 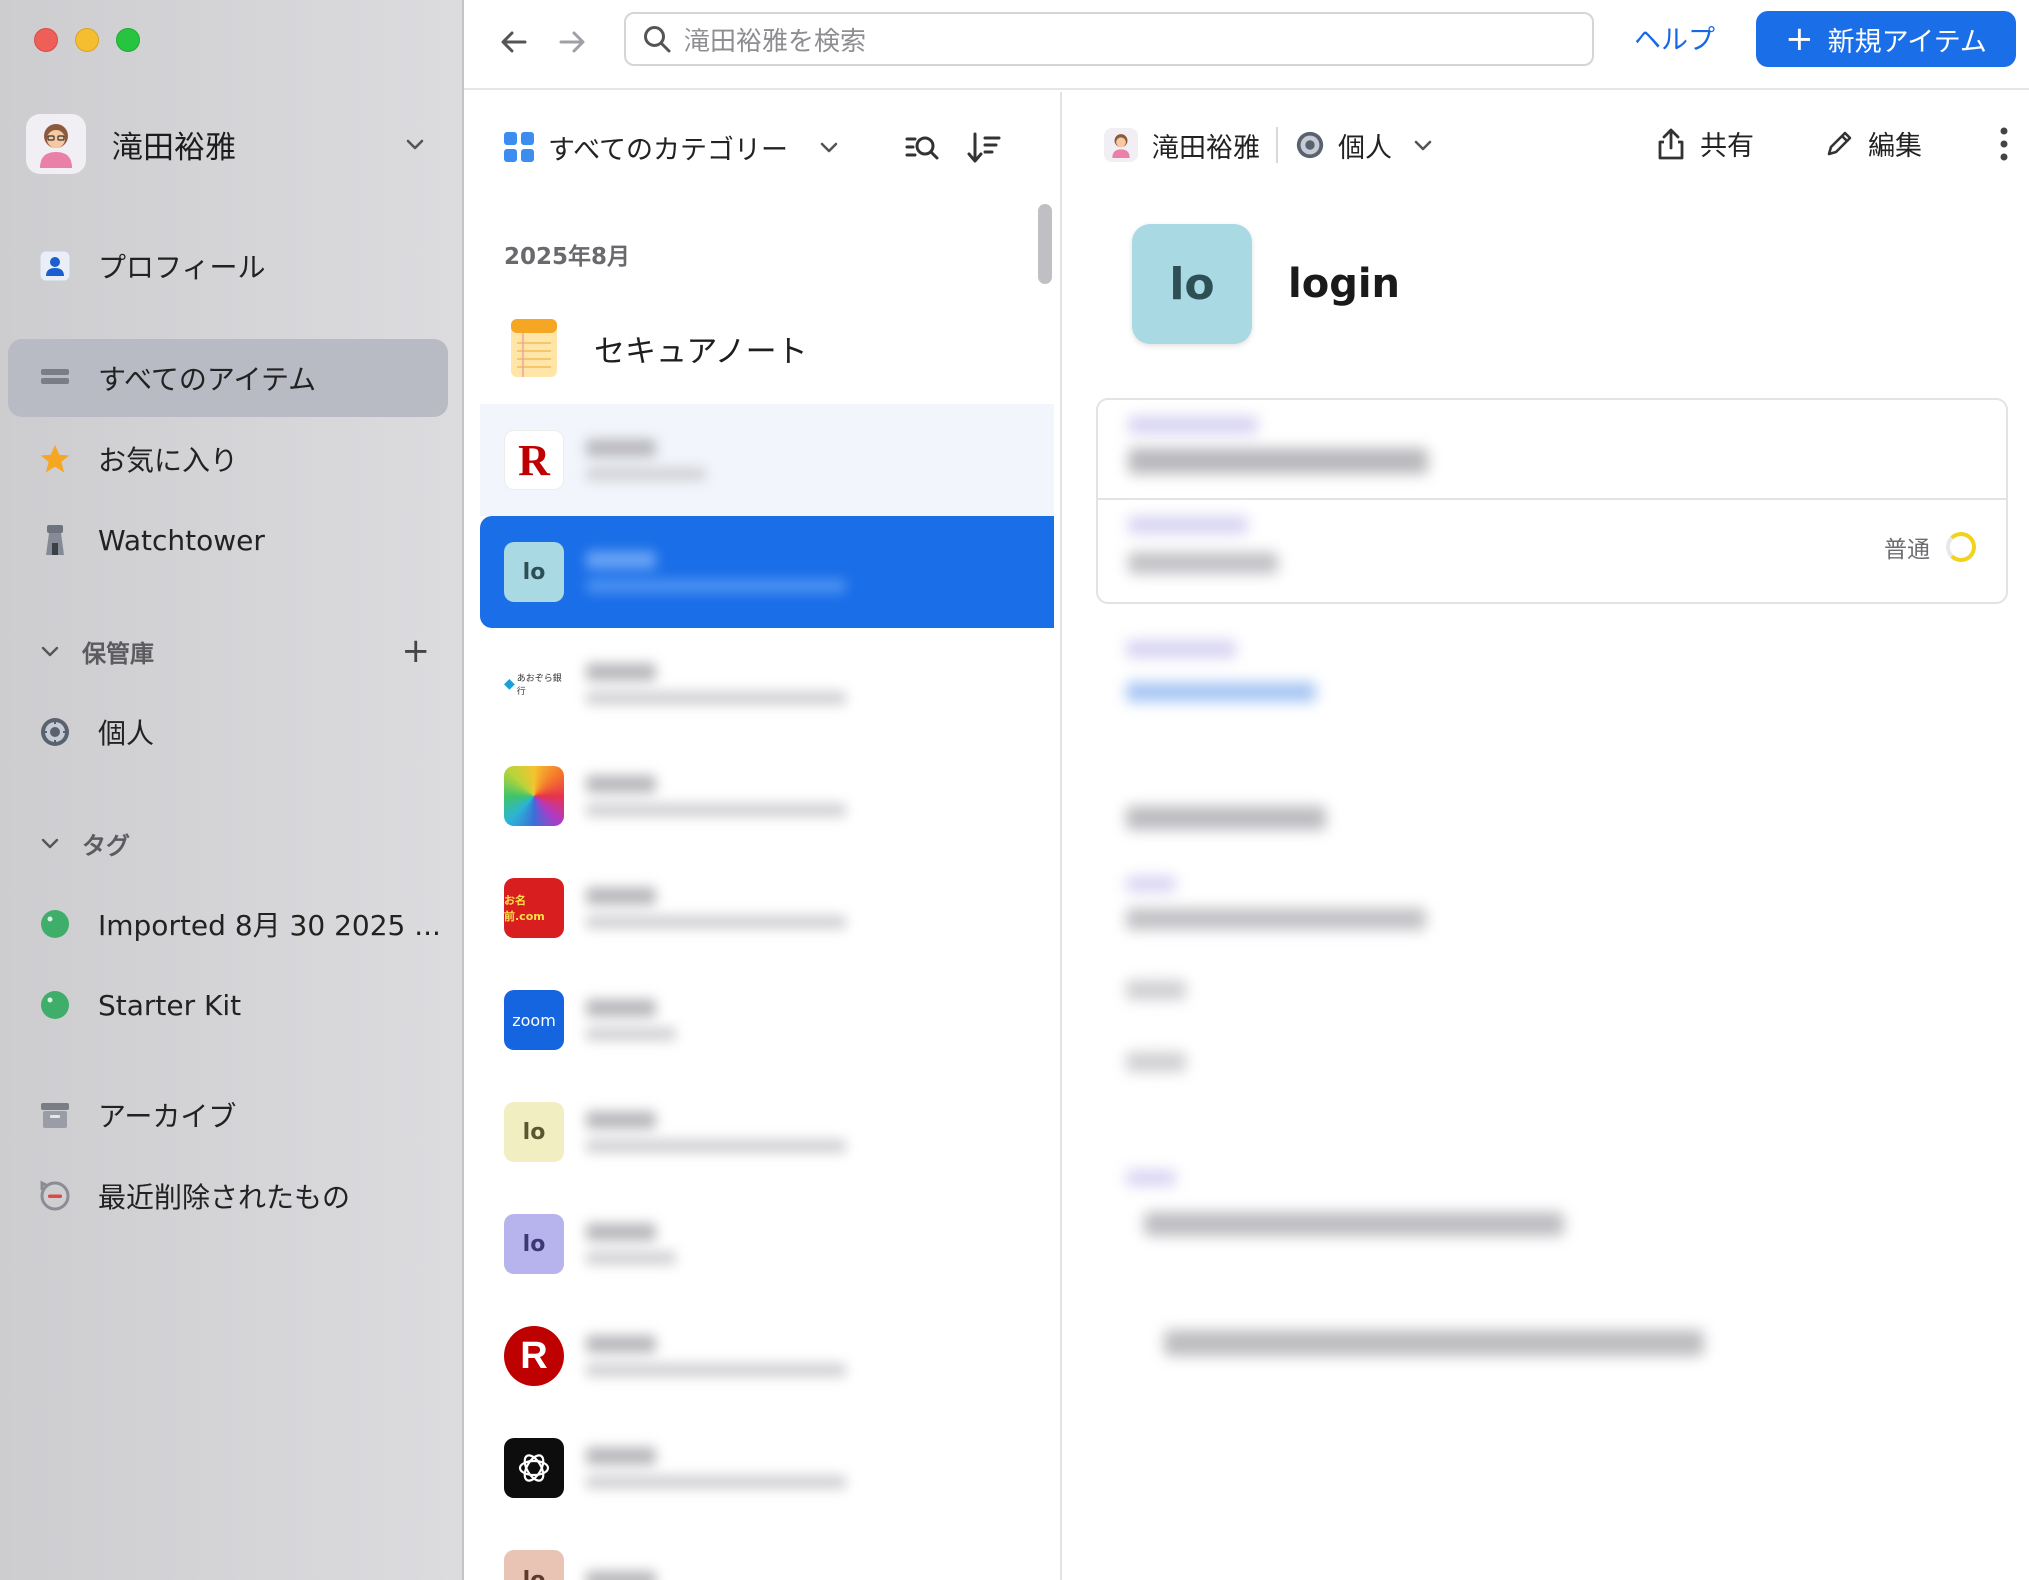 What do you see at coordinates (416, 651) in the screenshot?
I see `add-vault-button: +` at bounding box center [416, 651].